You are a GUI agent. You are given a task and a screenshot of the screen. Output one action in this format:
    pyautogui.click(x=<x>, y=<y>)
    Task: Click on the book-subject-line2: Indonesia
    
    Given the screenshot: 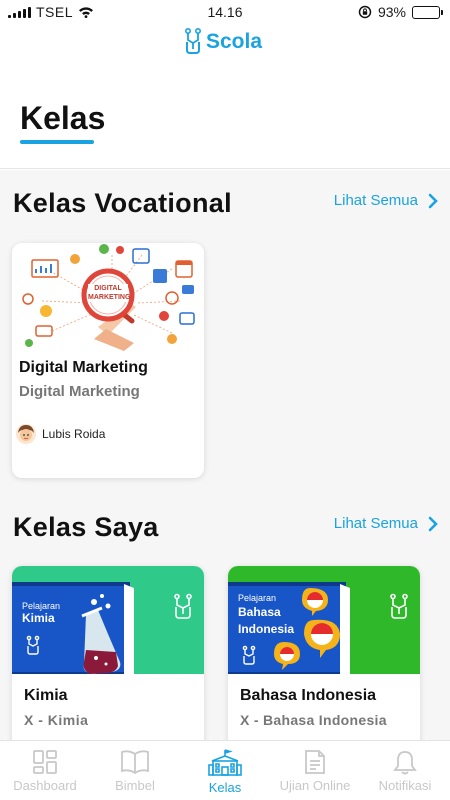 What is the action you would take?
    pyautogui.click(x=266, y=629)
    